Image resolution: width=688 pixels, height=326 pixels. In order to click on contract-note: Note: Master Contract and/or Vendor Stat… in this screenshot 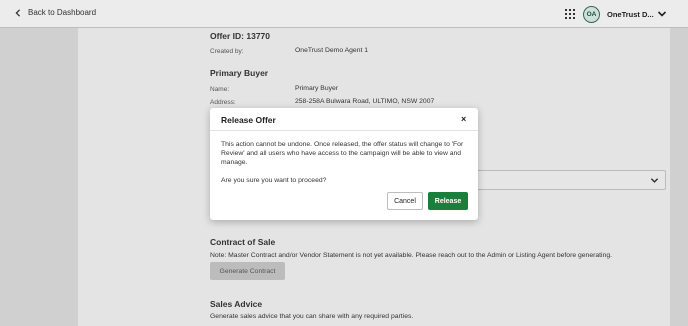, I will do `click(411, 255)`.